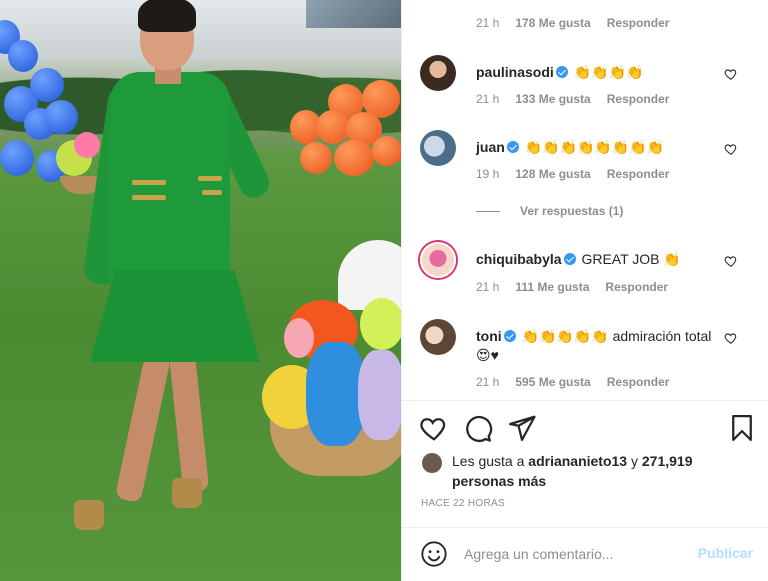 The image size is (768, 581). I want to click on comment-text: paulinasodi 👏👏👏👏, so click(596, 72).